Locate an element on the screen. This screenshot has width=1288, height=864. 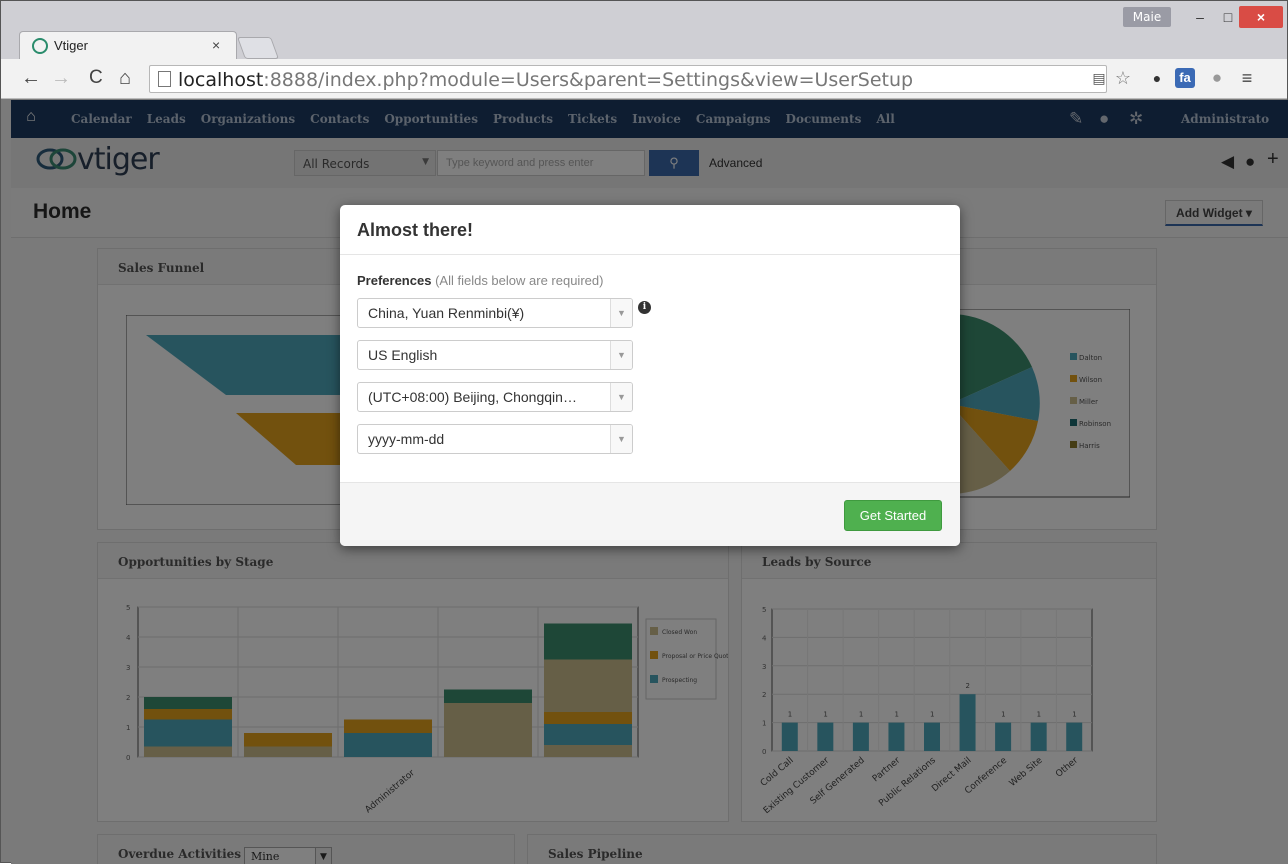
browser-tab: Vtiger × is located at coordinates (128, 46).